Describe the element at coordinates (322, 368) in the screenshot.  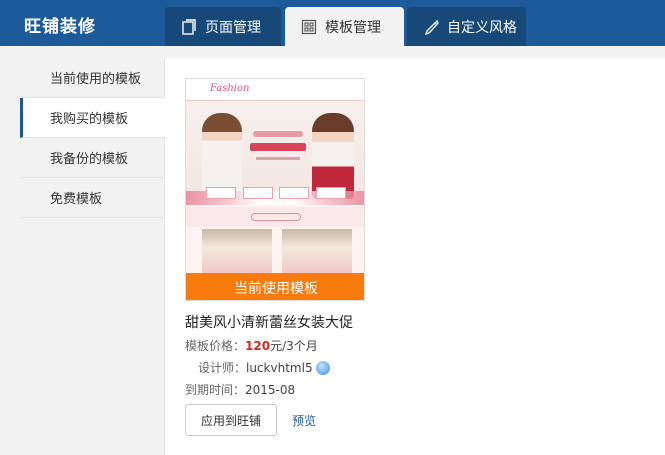
I see `qq-icon` at that location.